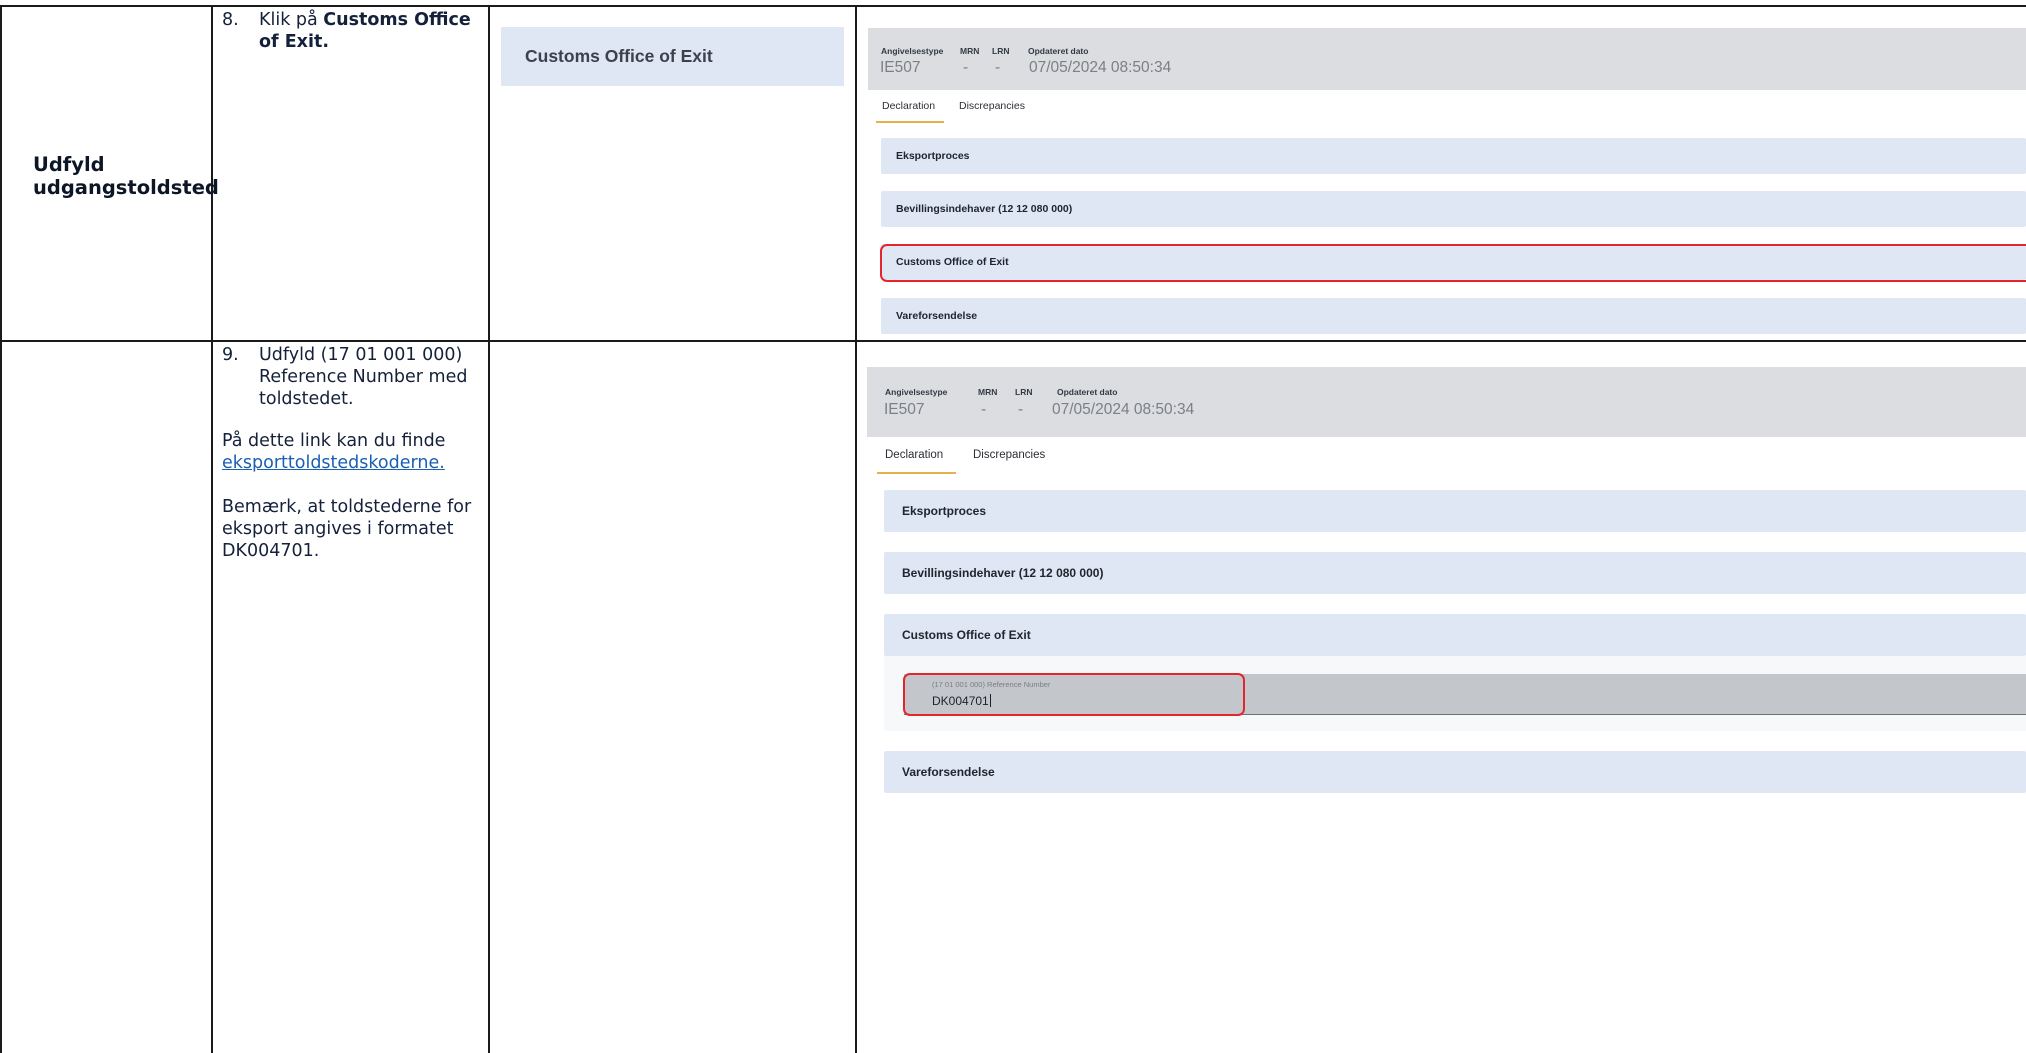 The image size is (2026, 1053). Describe the element at coordinates (230, 20) in the screenshot. I see `step-number: 8.` at that location.